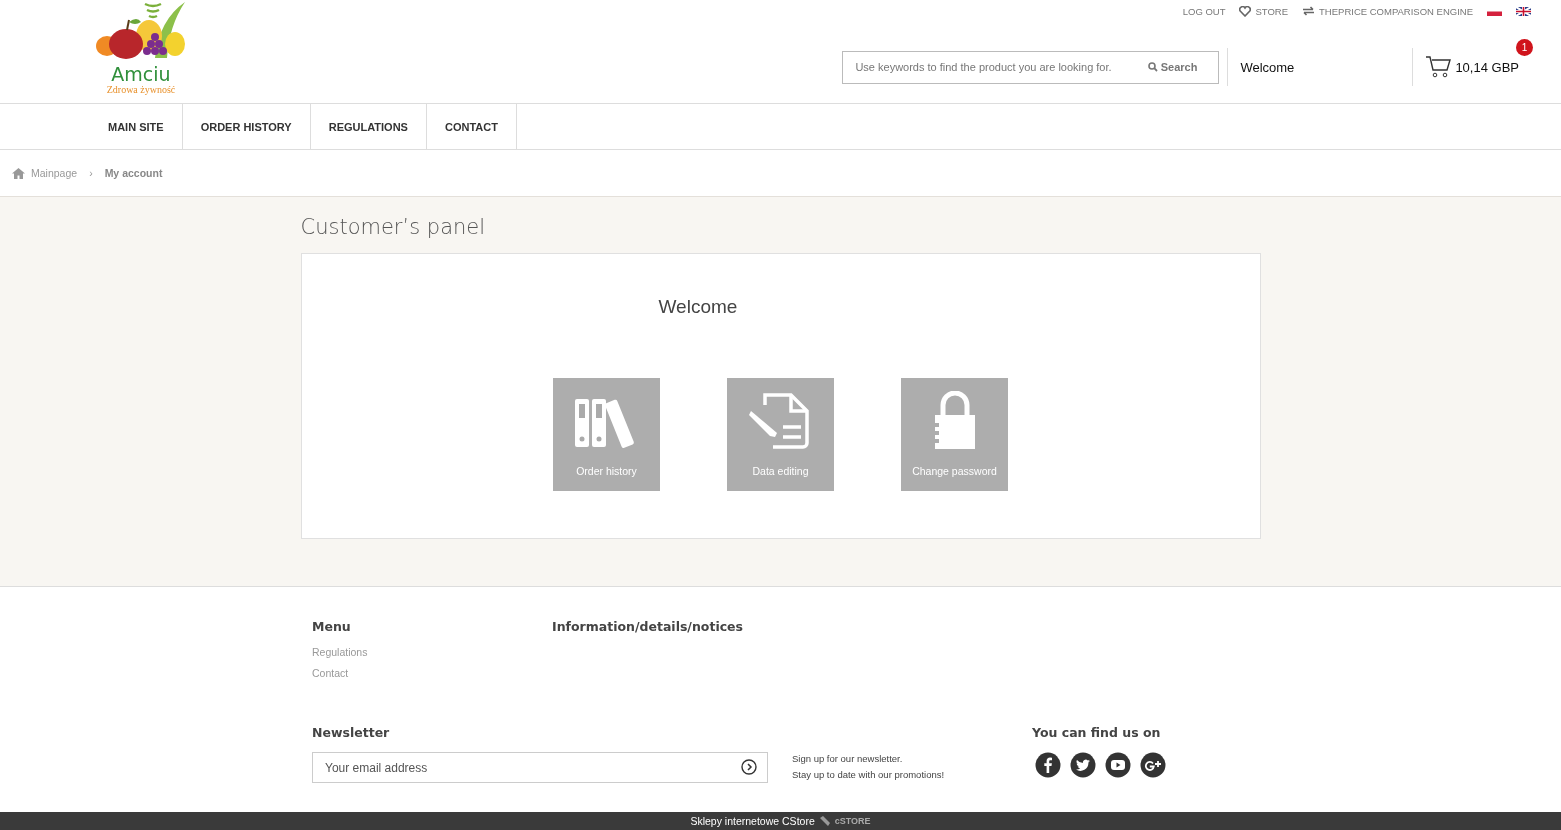  Describe the element at coordinates (368, 126) in the screenshot. I see `nav-link: REGULATIONS` at that location.